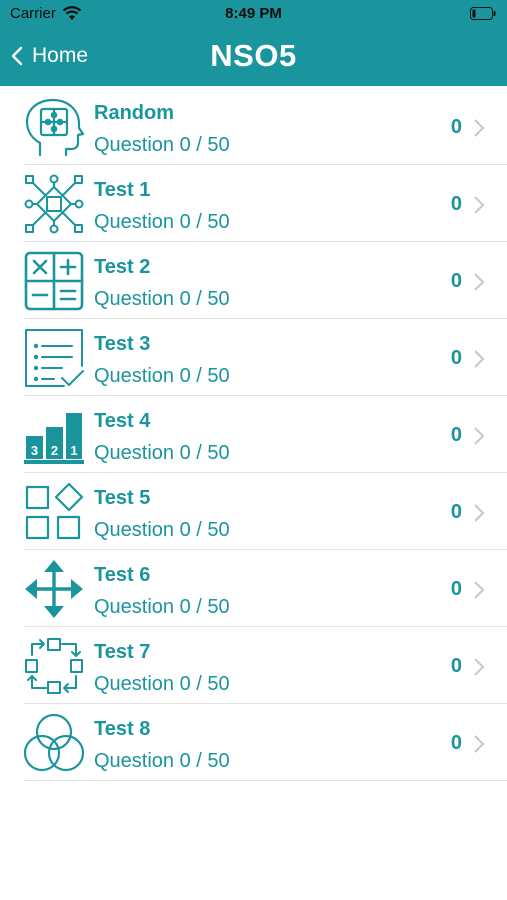  What do you see at coordinates (122, 190) in the screenshot?
I see `item-title: Test 1` at bounding box center [122, 190].